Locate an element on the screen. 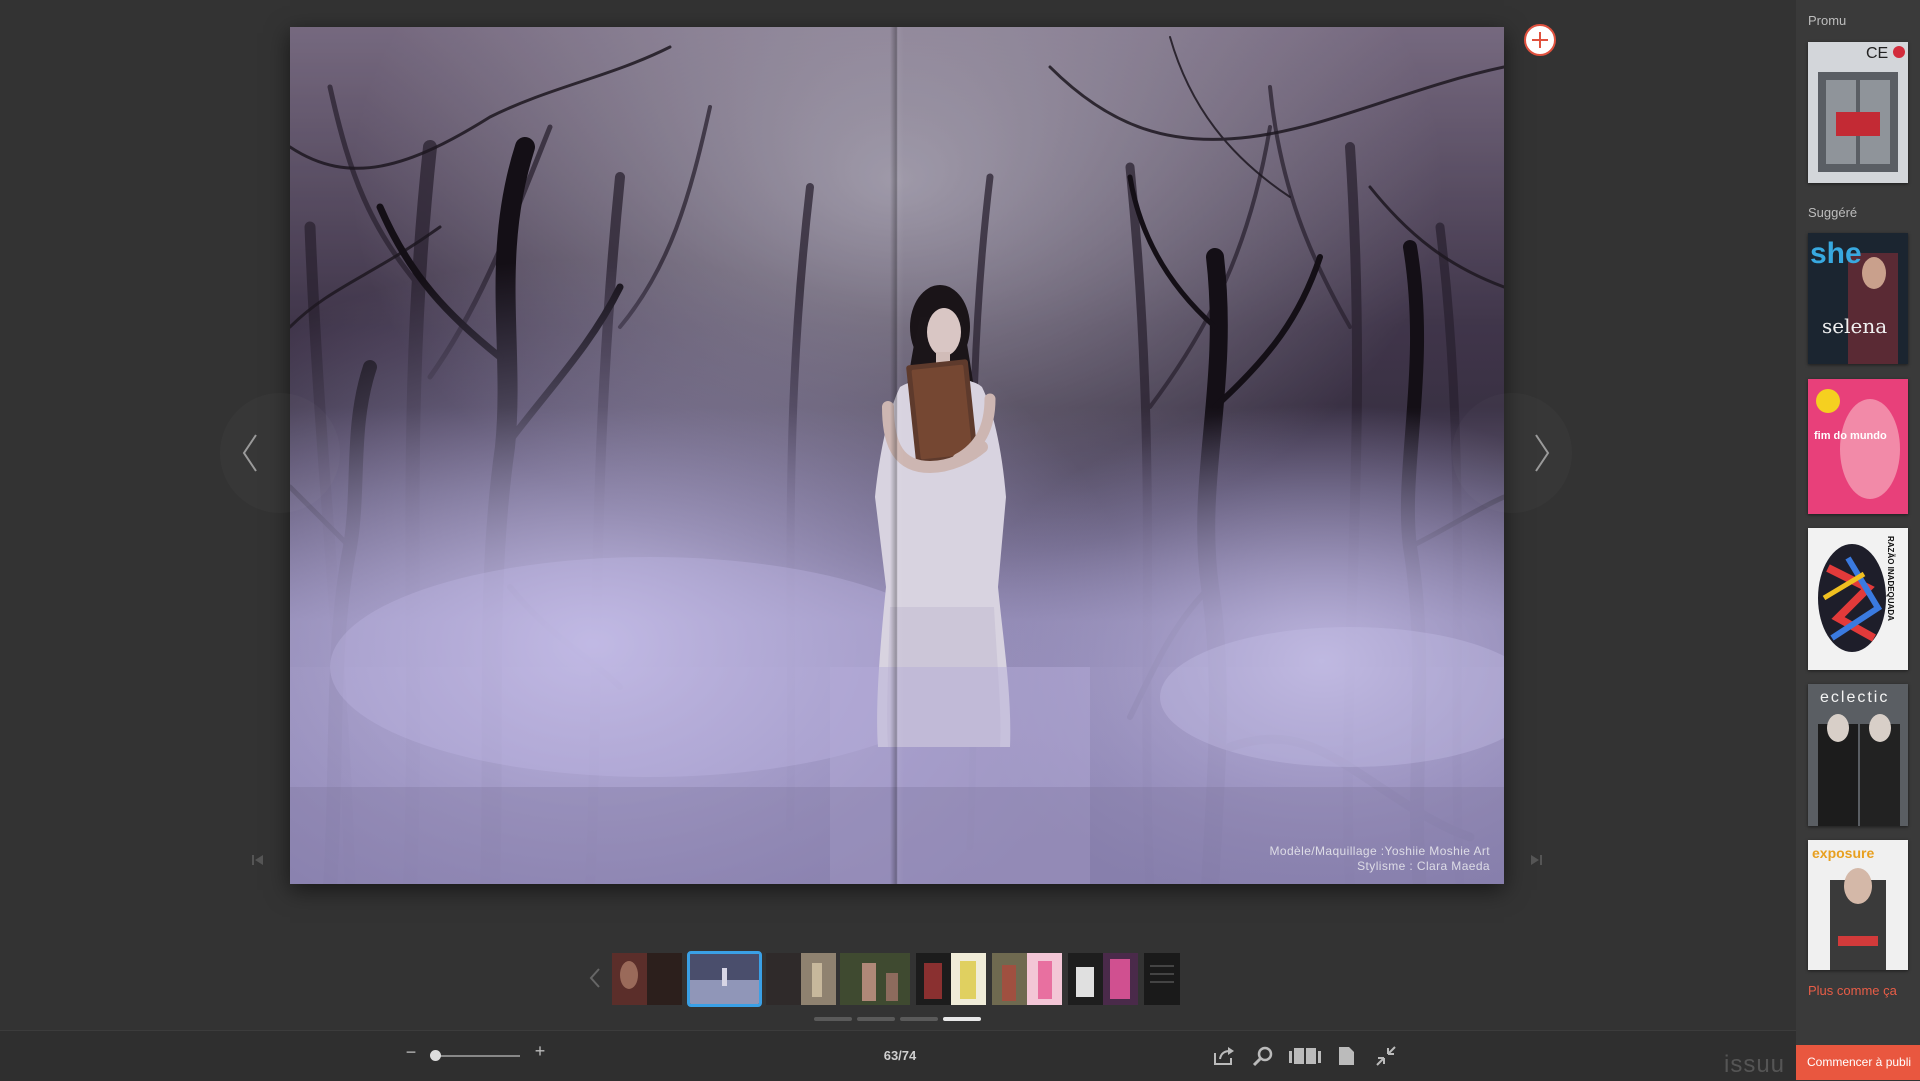 This screenshot has width=1920, height=1081. zoom-slider-track is located at coordinates (477, 1056).